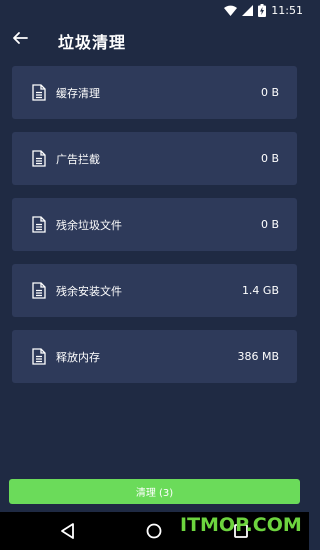 This screenshot has height=550, width=320. What do you see at coordinates (92, 42) in the screenshot?
I see `page-title: 垃圾清理` at bounding box center [92, 42].